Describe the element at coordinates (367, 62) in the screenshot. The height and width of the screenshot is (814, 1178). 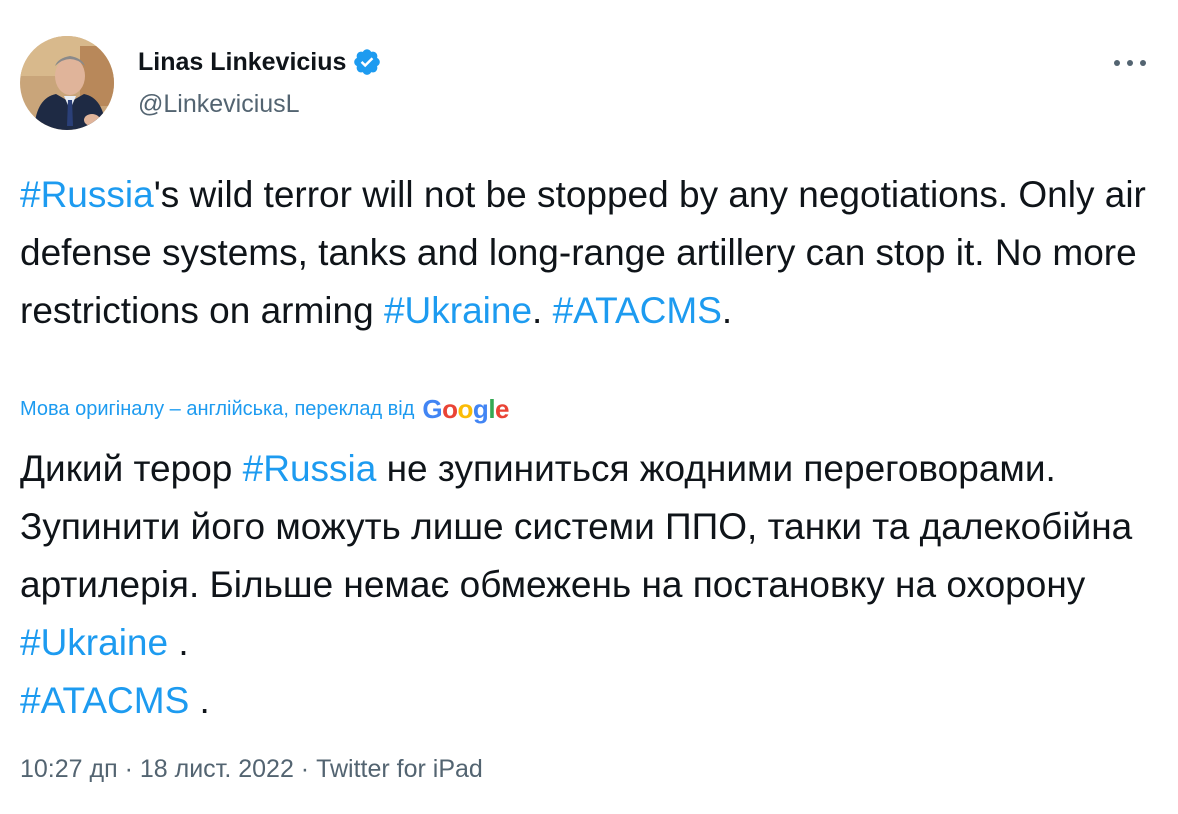
I see `verified-badge-icon` at that location.